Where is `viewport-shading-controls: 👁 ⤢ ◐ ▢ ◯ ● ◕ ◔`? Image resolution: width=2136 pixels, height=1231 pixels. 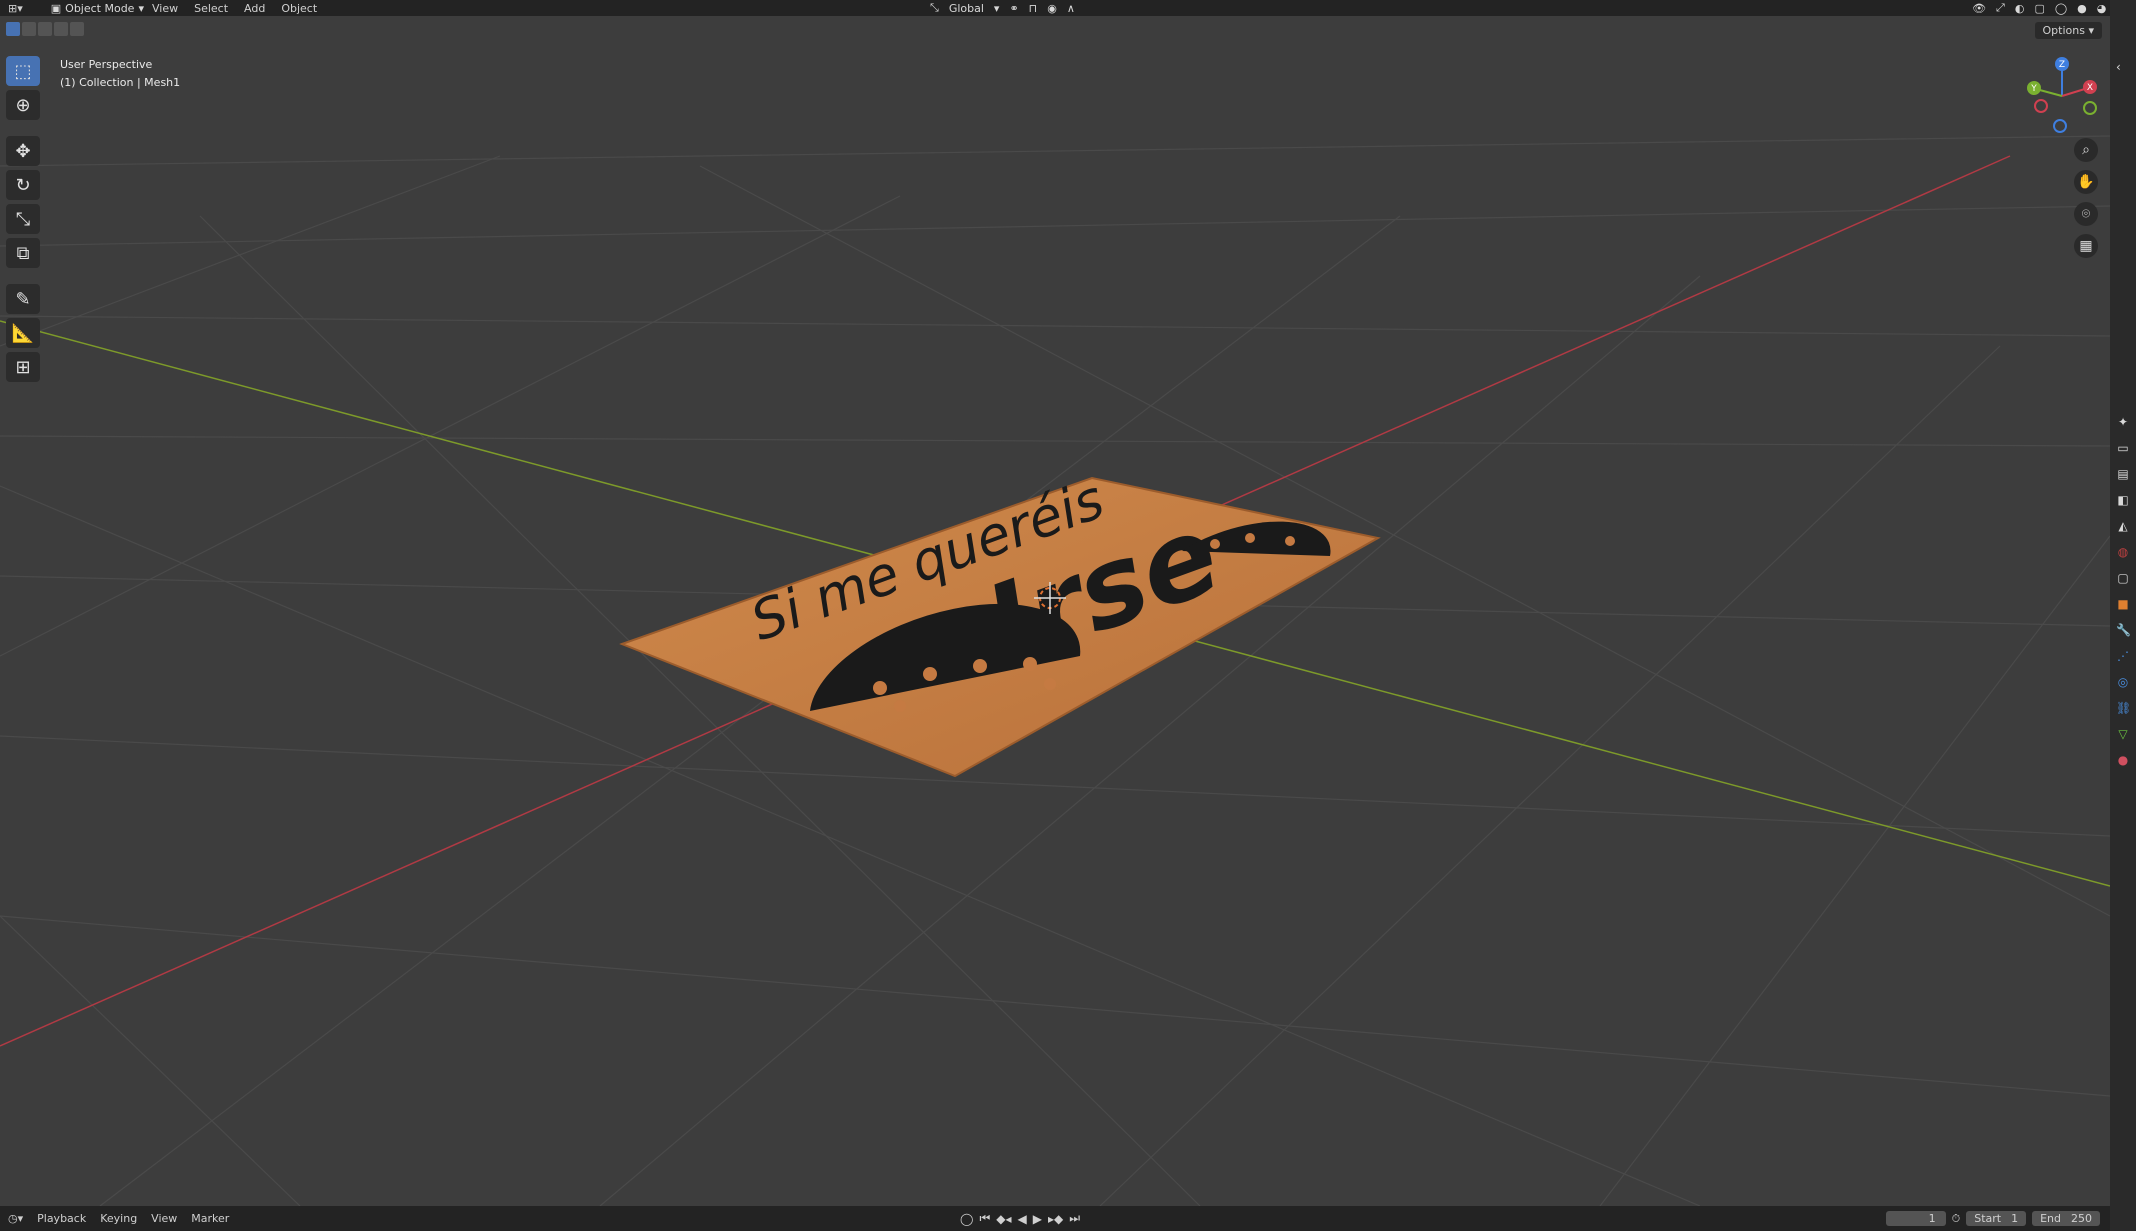
viewport-shading-controls: 👁 ⤢ ◐ ▢ ◯ ● ◕ ◔ is located at coordinates (2049, 8).